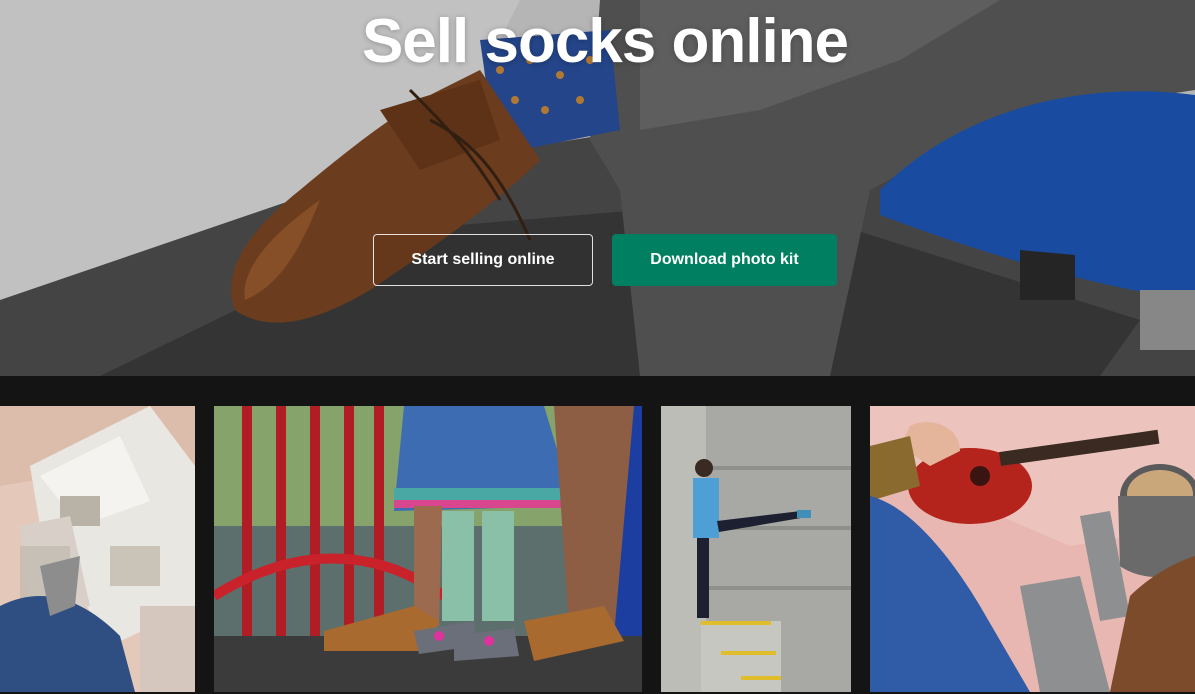 The height and width of the screenshot is (694, 1195). I want to click on gallery-photo-concrete-wall, so click(756, 549).